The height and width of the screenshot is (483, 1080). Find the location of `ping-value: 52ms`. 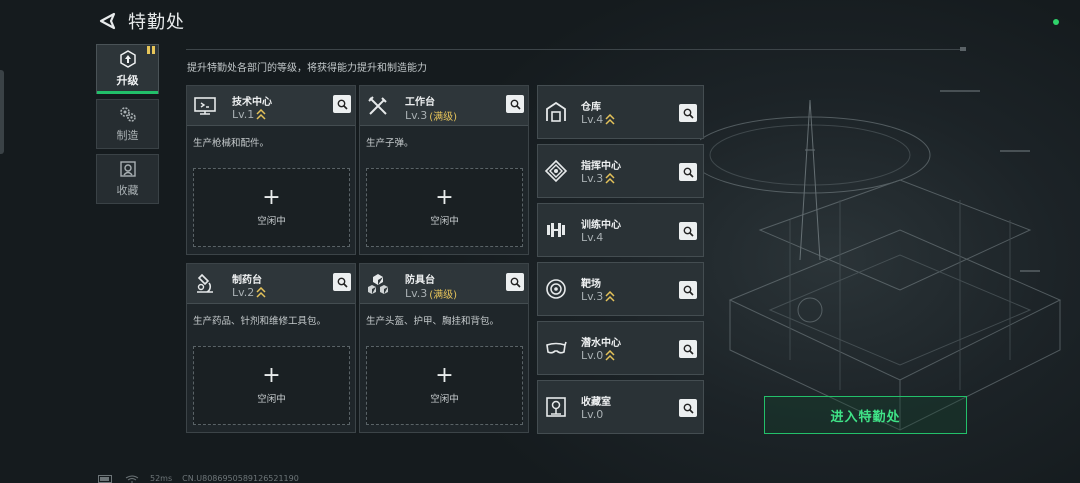

ping-value: 52ms is located at coordinates (161, 478).